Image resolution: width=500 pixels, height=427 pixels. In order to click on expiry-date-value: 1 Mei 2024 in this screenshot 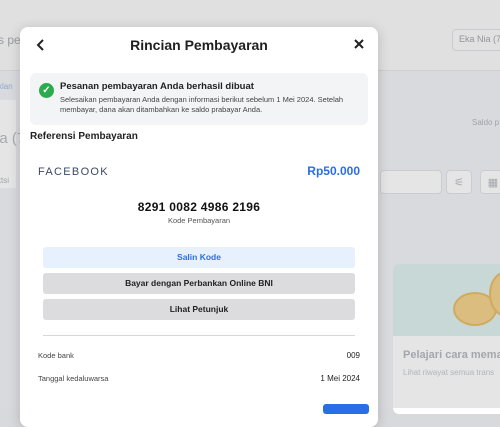, I will do `click(340, 378)`.